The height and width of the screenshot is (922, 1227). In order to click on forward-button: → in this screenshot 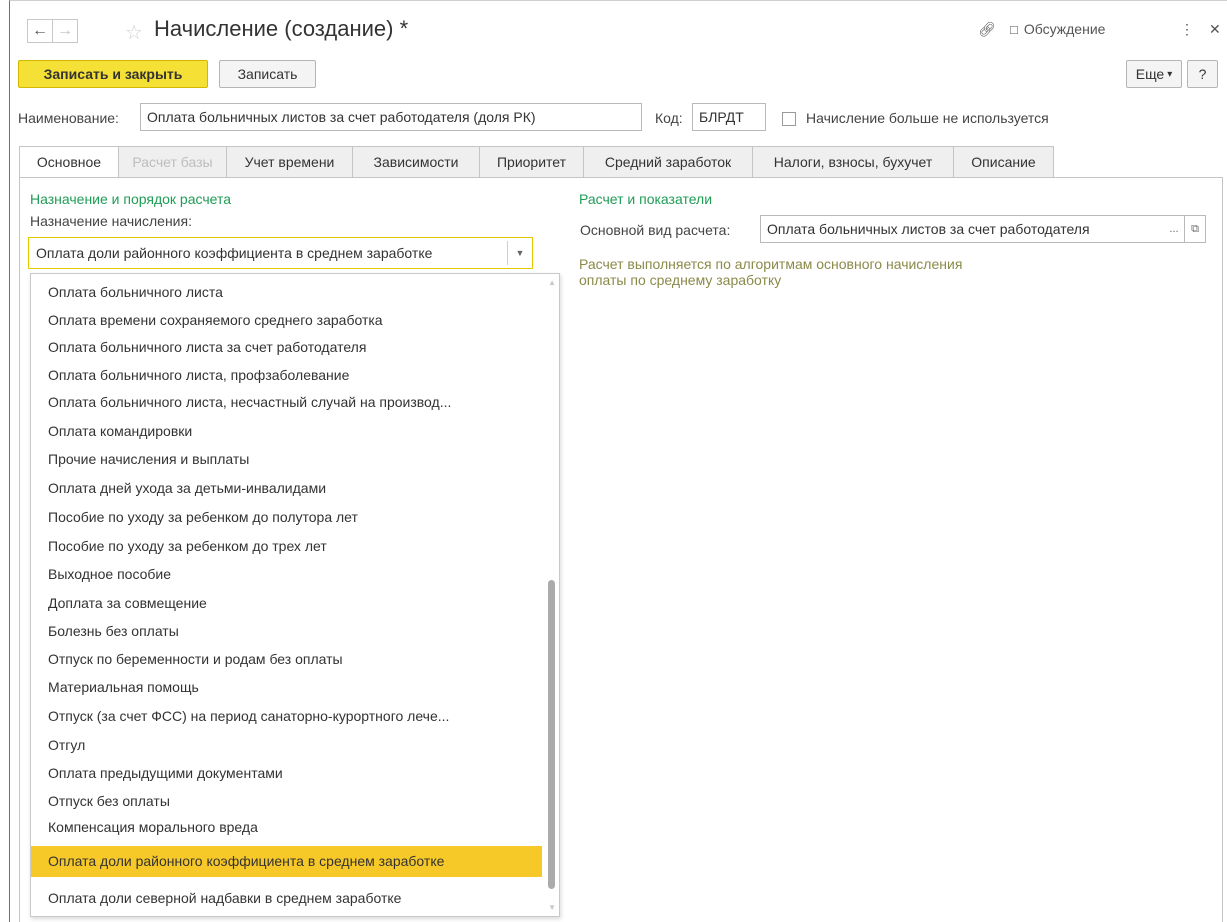, I will do `click(65, 31)`.